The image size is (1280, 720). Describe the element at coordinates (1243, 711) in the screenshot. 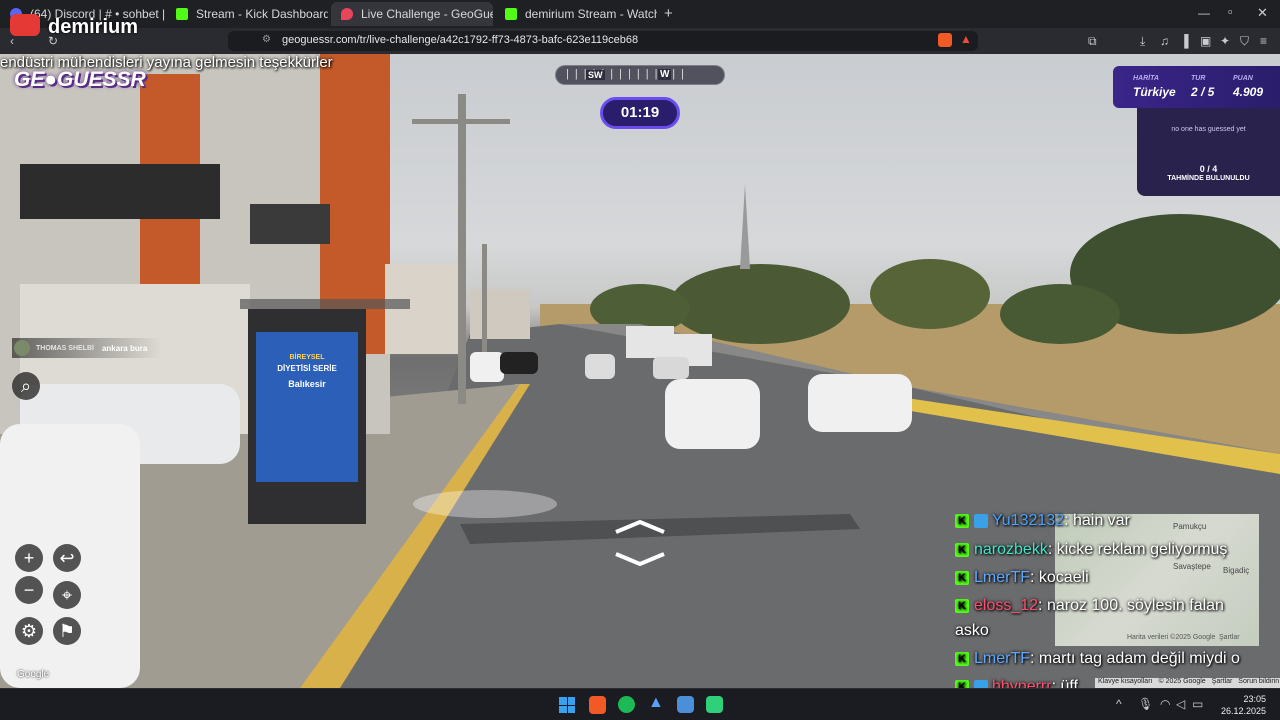

I see `clock-date: 26.12.2025` at that location.